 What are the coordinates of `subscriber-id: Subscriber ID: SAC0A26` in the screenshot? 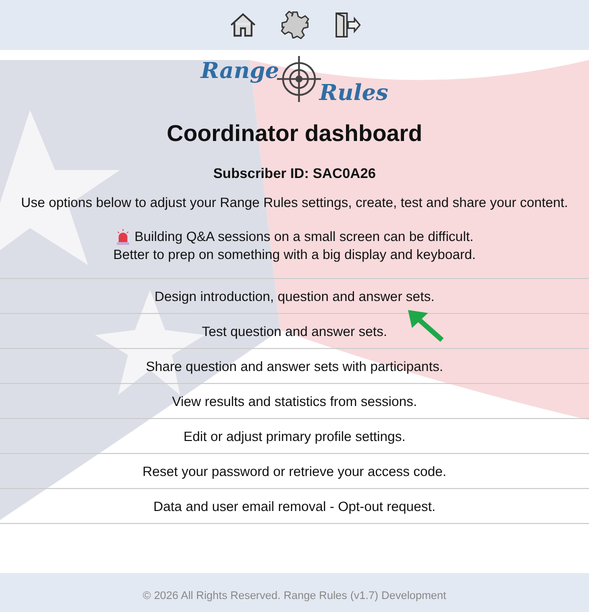 It's located at (294, 173).